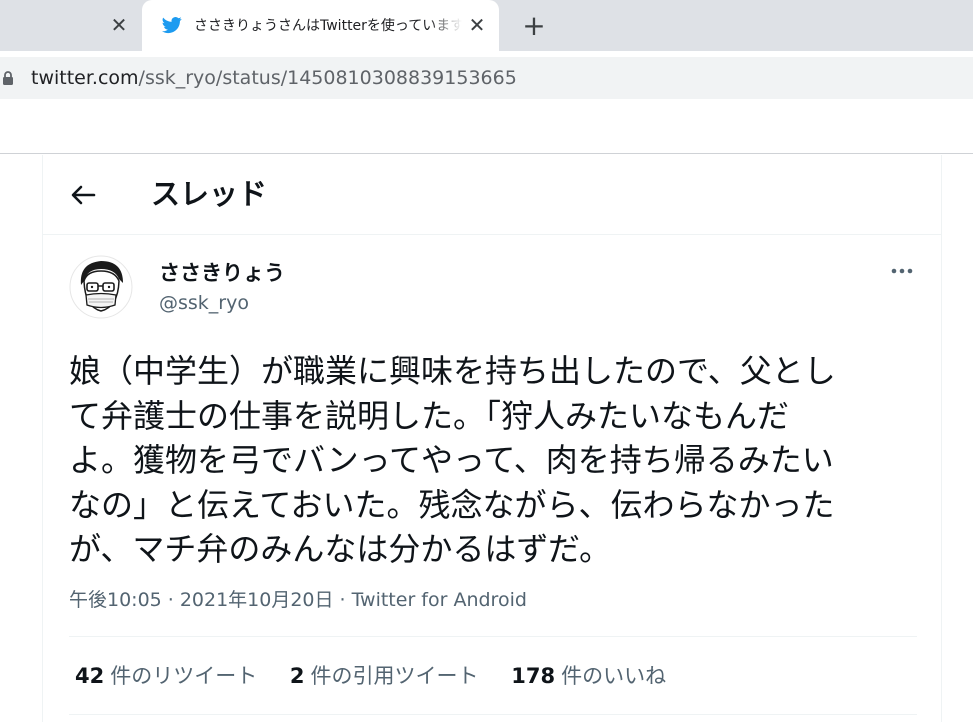 This screenshot has height=722, width=973. What do you see at coordinates (394, 676) in the screenshot?
I see `quotes-label: 件の引用ツイート` at bounding box center [394, 676].